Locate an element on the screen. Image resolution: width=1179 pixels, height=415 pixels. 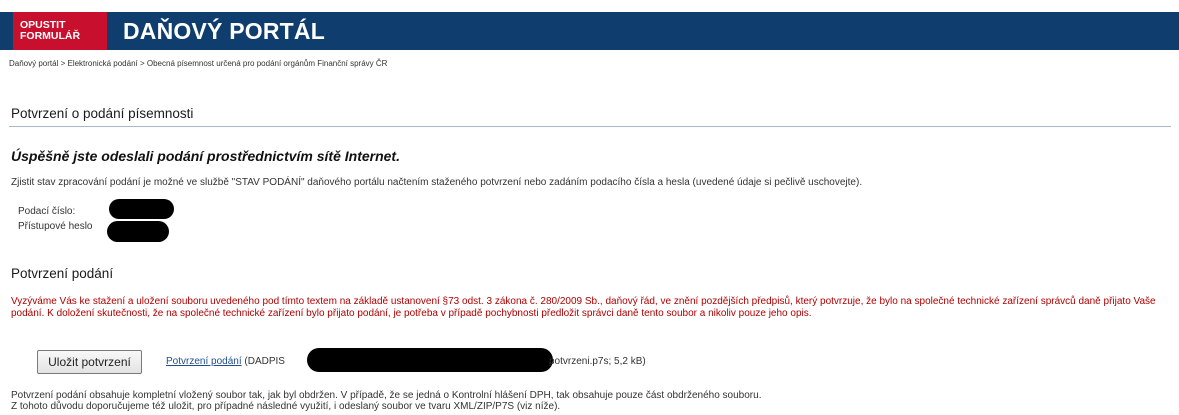
exit-form-label-line2: FORMULÁŘ is located at coordinates (50, 36).